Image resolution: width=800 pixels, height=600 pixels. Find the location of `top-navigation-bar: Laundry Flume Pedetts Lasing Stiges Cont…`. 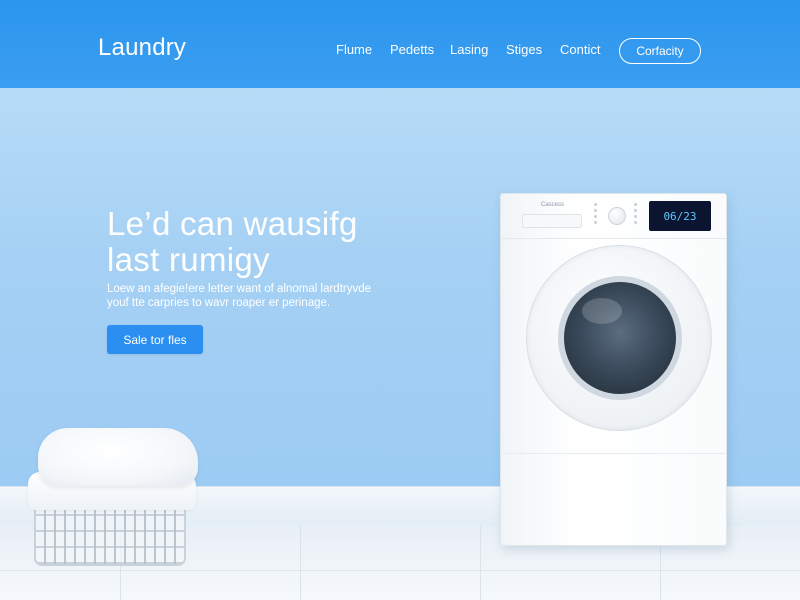

top-navigation-bar: Laundry Flume Pedetts Lasing Stiges Cont… is located at coordinates (400, 44).